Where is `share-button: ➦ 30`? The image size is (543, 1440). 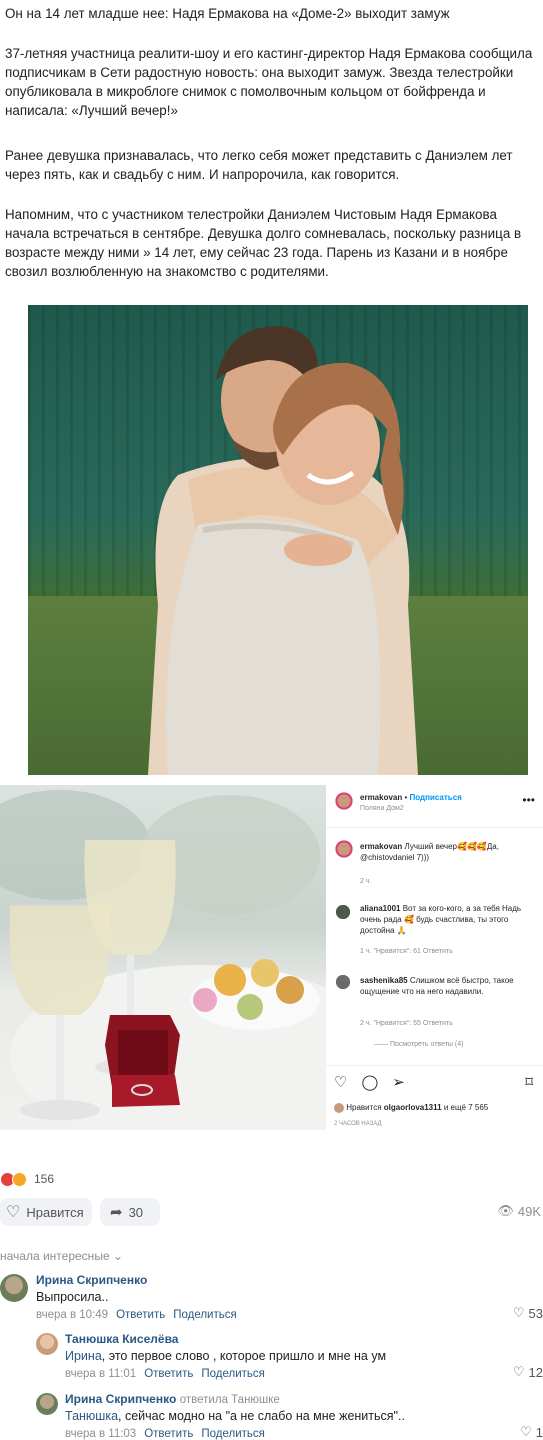 share-button: ➦ 30 is located at coordinates (130, 1212).